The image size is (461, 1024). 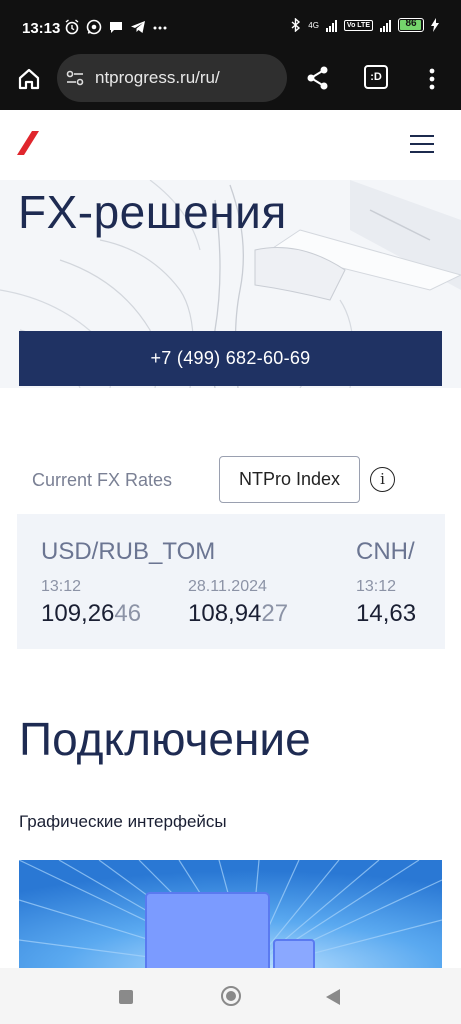 What do you see at coordinates (225, 613) in the screenshot?
I see `ask-value-main: 108,94` at bounding box center [225, 613].